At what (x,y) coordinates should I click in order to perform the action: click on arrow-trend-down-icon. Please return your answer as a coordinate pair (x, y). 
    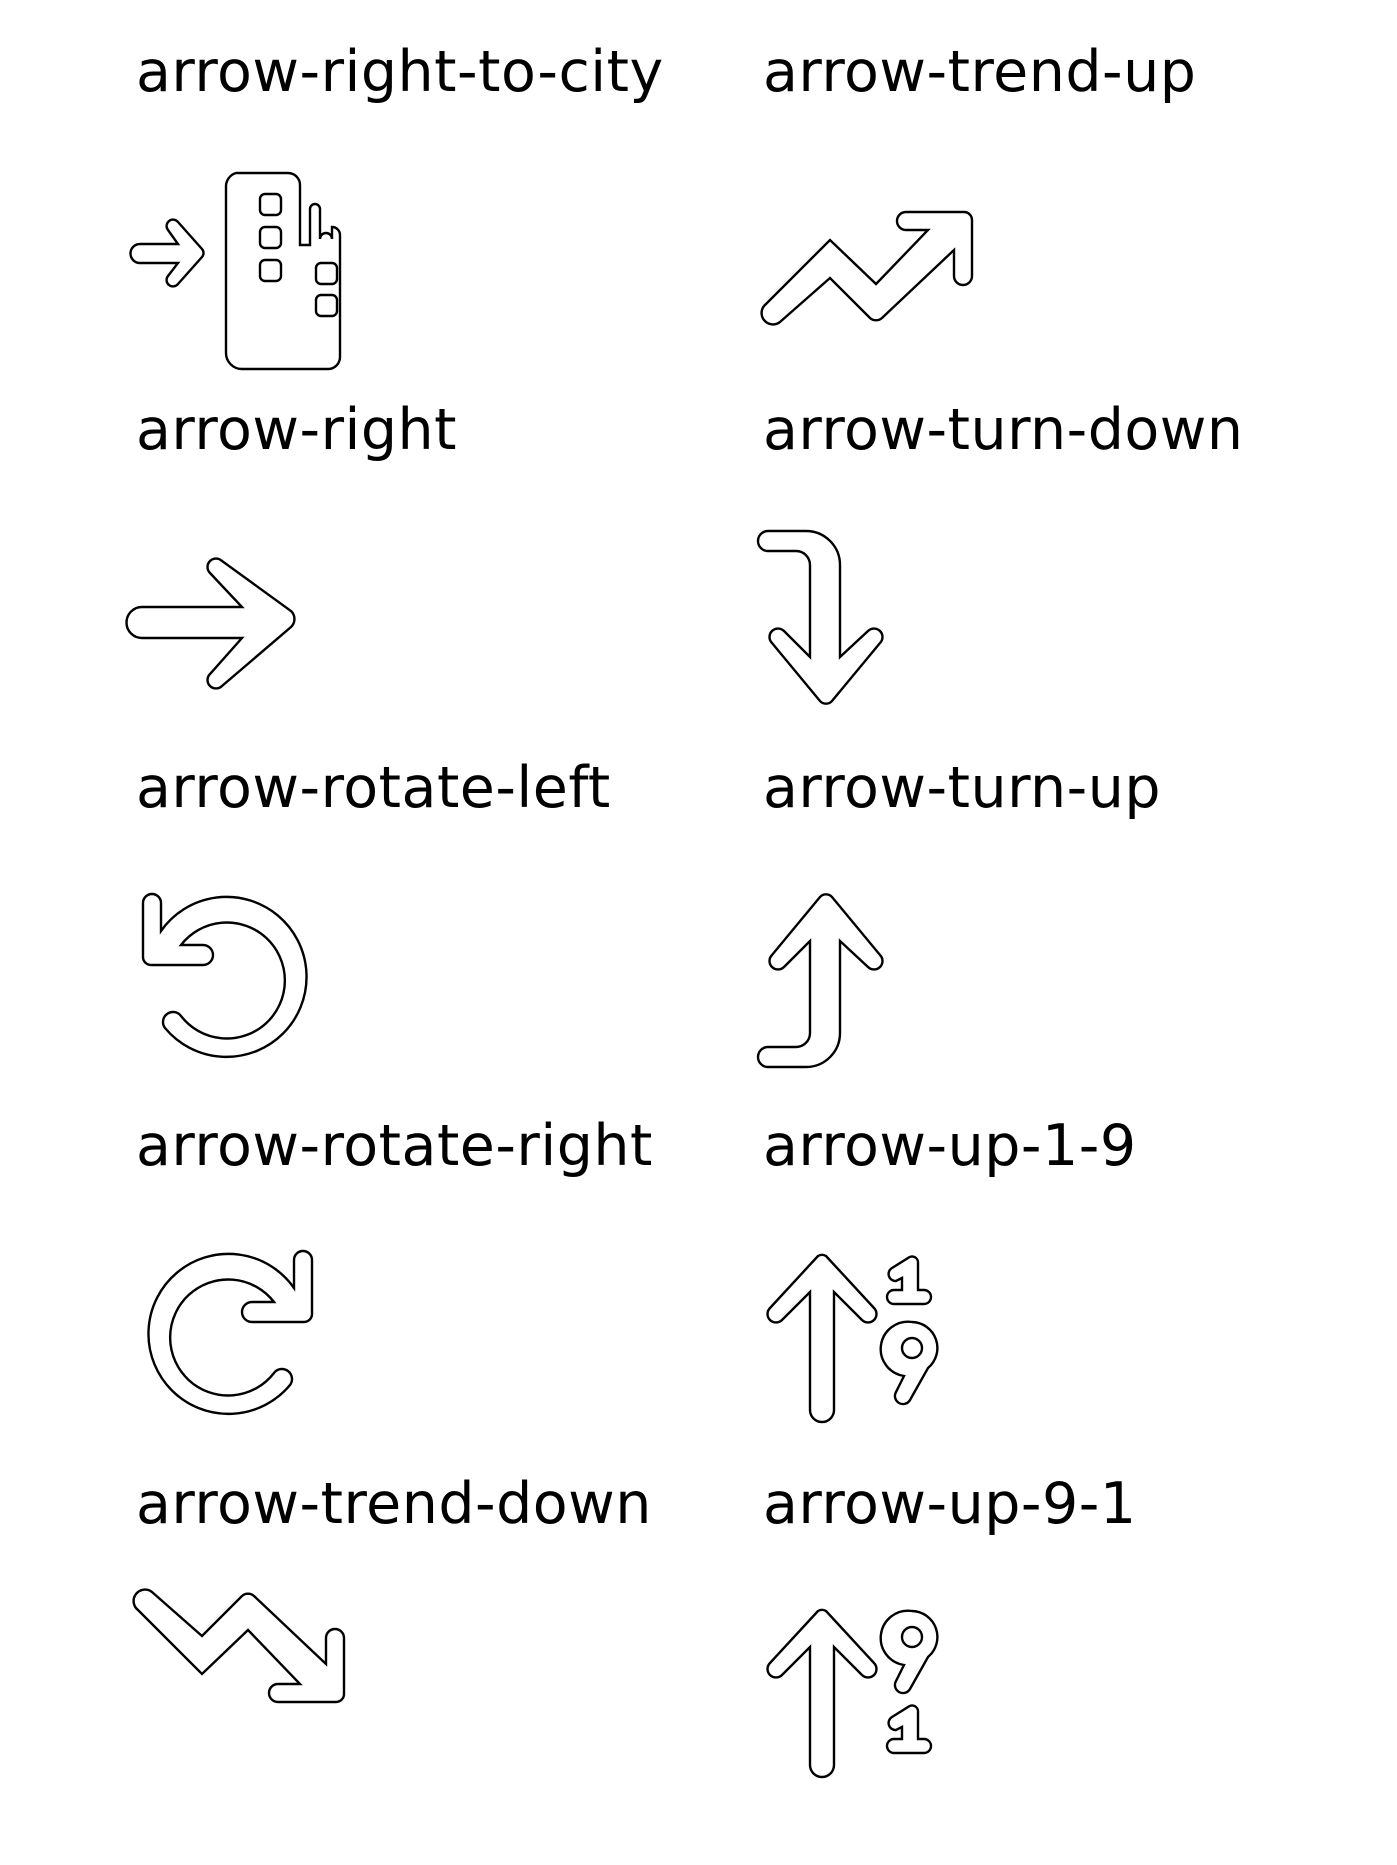
    Looking at the image, I should click on (240, 1654).